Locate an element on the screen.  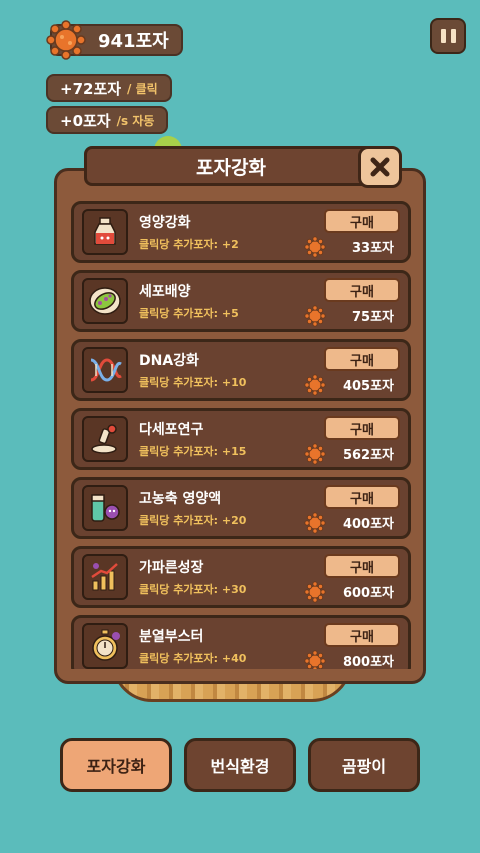
microscope-icon is located at coordinates (104, 439).